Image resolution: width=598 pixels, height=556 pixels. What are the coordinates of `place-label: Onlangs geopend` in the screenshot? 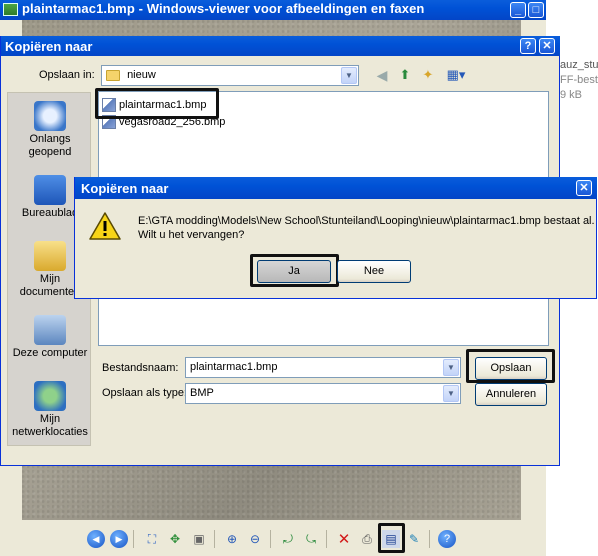 It's located at (50, 145).